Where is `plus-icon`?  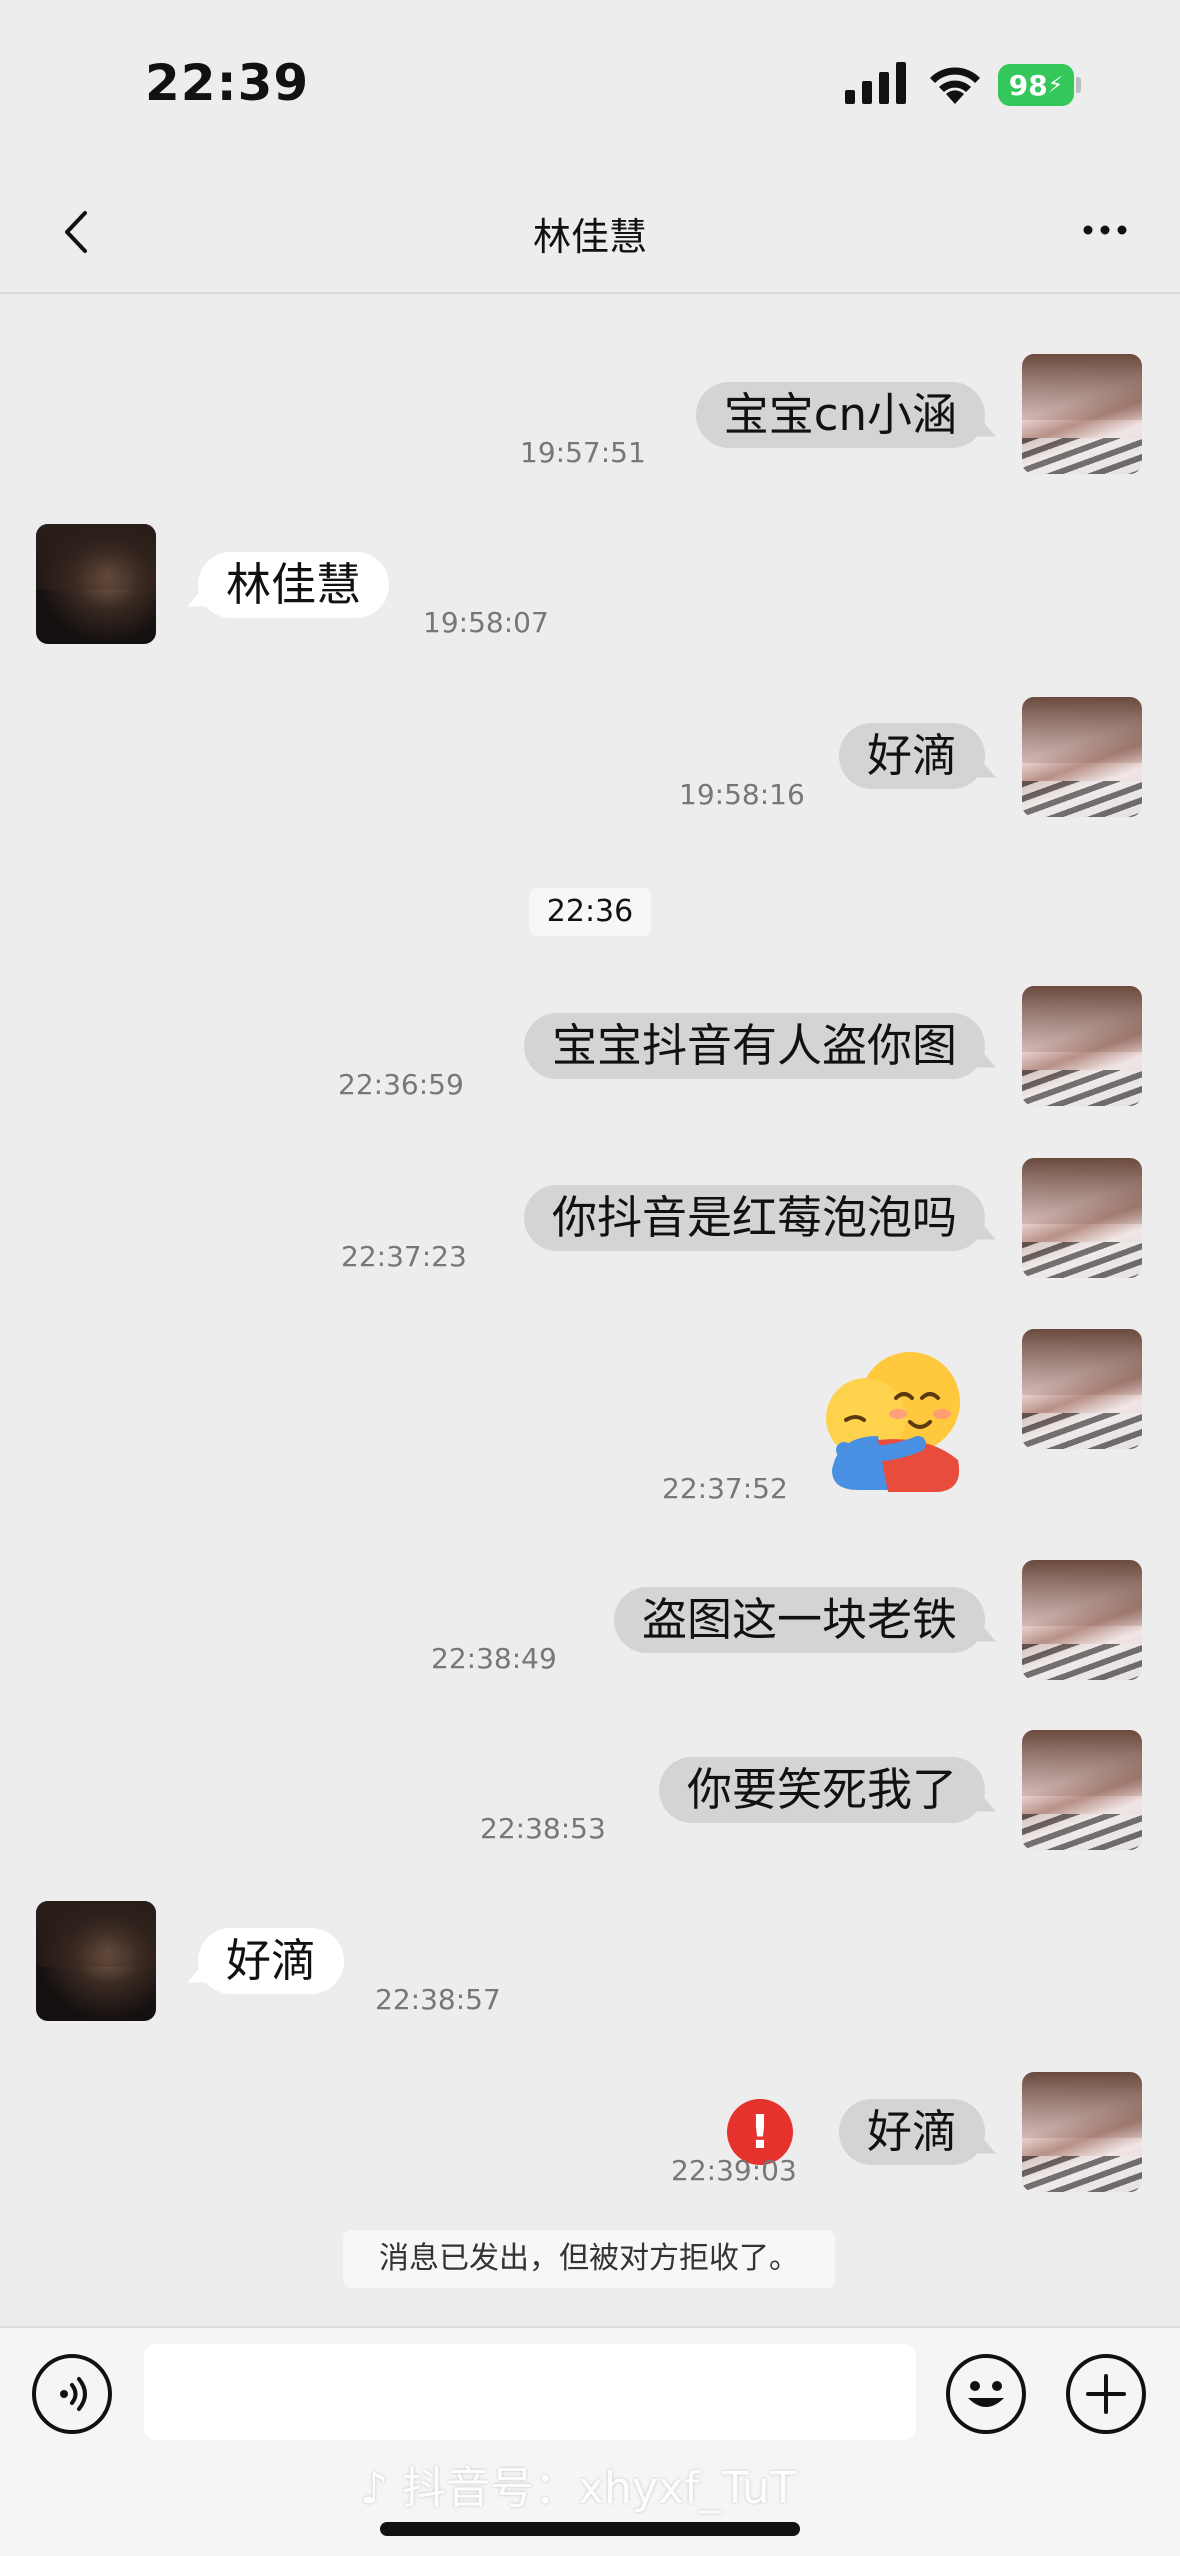 plus-icon is located at coordinates (1106, 2394).